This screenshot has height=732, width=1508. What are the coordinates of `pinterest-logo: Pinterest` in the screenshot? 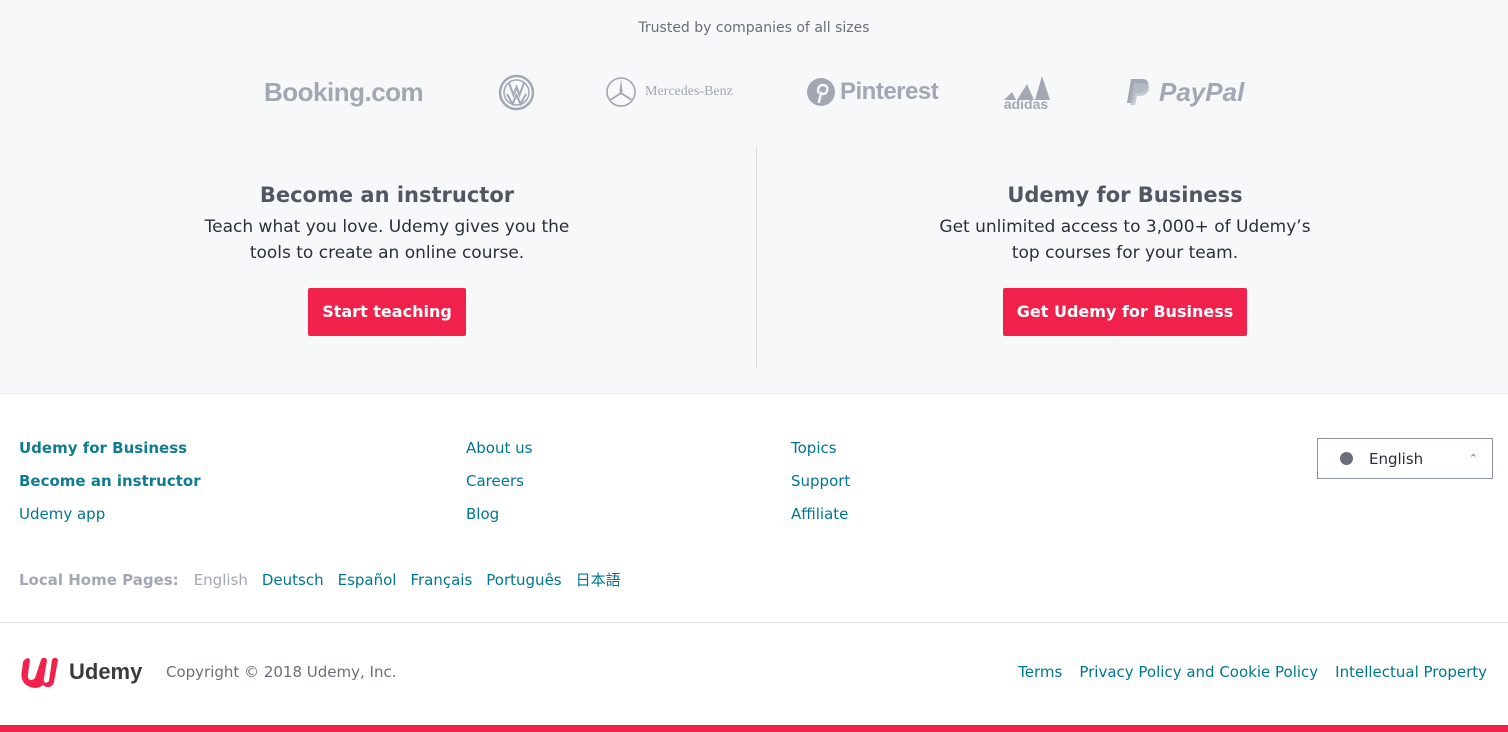 It's located at (872, 92).